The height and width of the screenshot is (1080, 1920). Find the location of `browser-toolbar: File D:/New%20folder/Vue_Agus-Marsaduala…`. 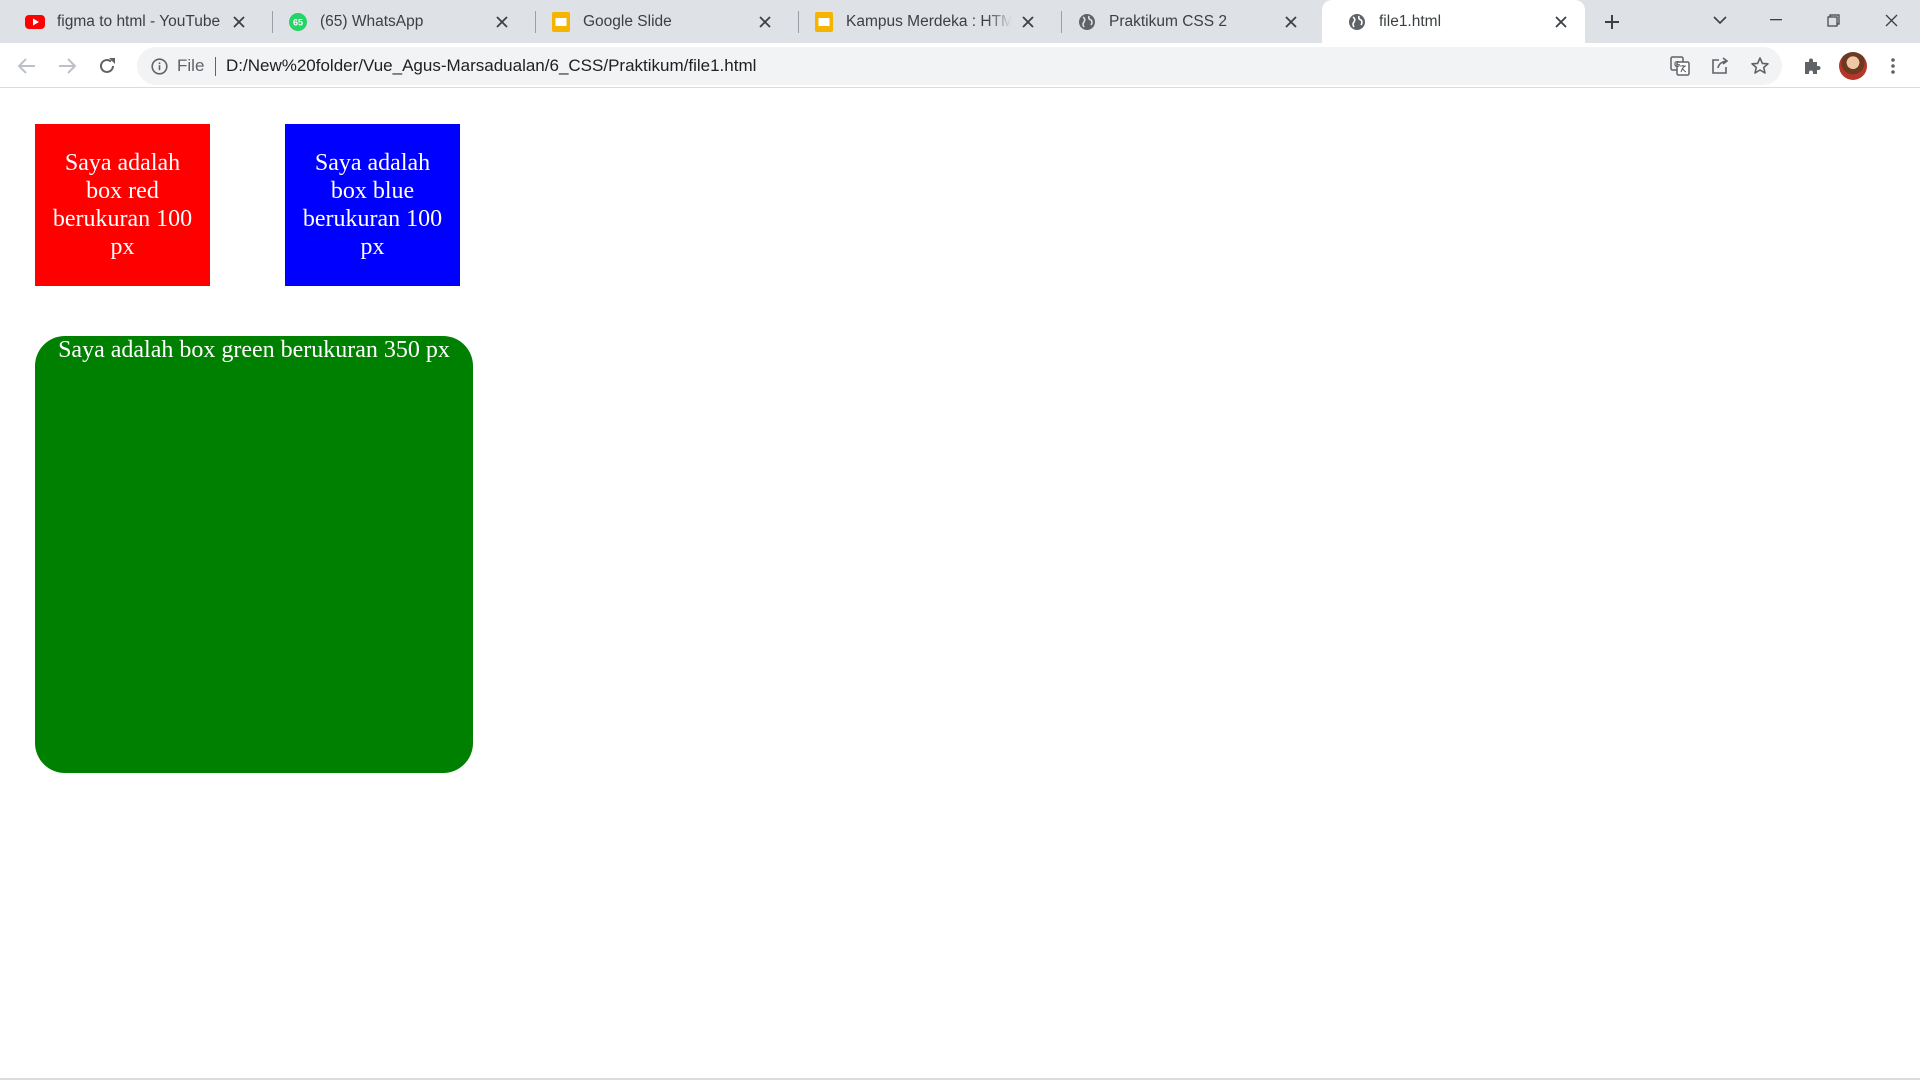

browser-toolbar: File D:/New%20folder/Vue_Agus-Marsaduala… is located at coordinates (960, 65).